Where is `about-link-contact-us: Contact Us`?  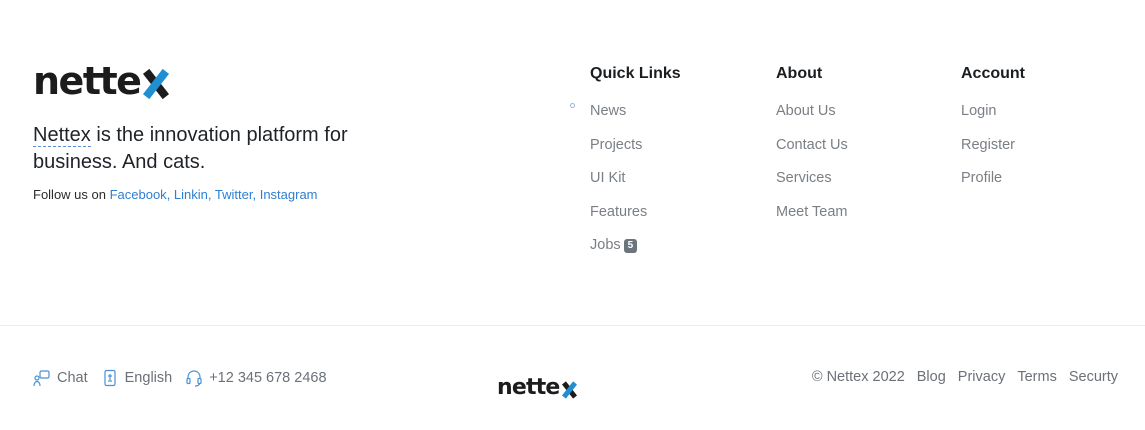
about-link-contact-us: Contact Us is located at coordinates (812, 145).